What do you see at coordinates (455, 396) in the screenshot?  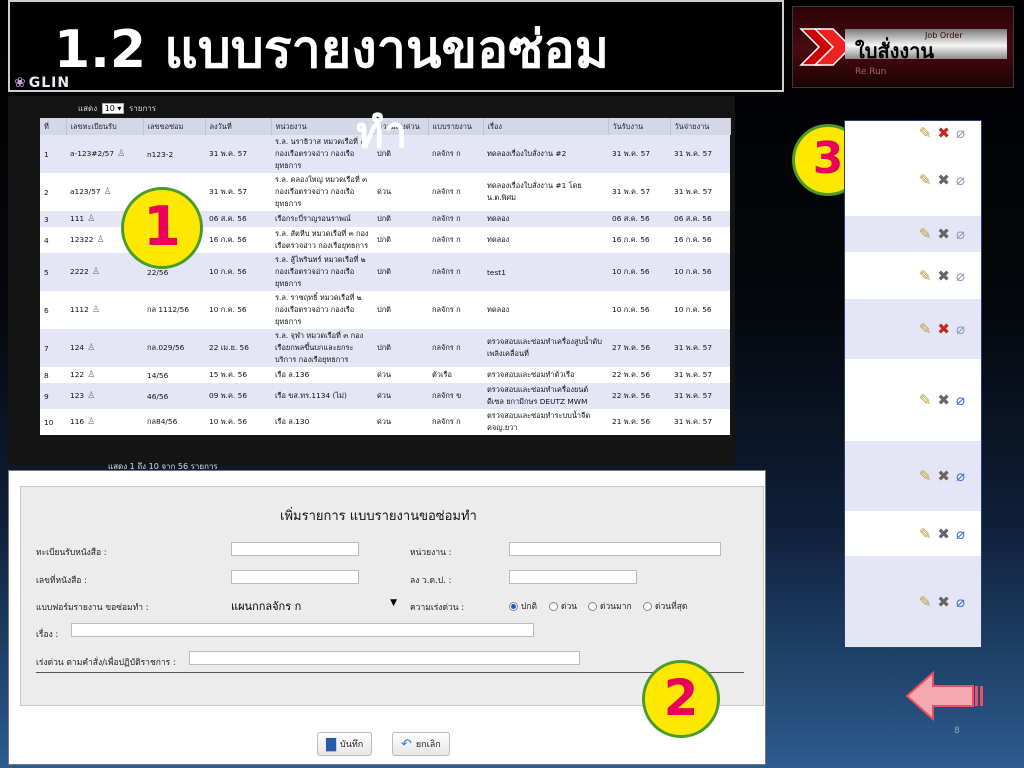 I see `table-cell: กลจักร ข` at bounding box center [455, 396].